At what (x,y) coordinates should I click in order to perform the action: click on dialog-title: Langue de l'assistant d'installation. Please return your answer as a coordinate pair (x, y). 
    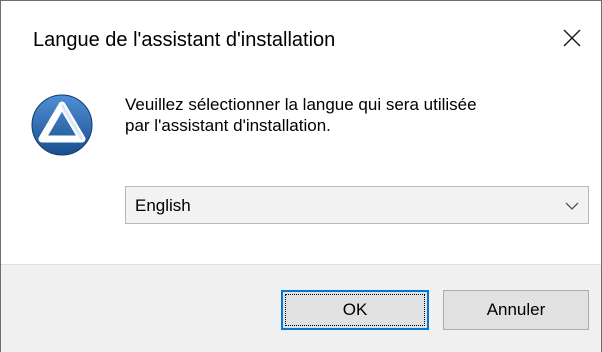
    Looking at the image, I should click on (184, 40).